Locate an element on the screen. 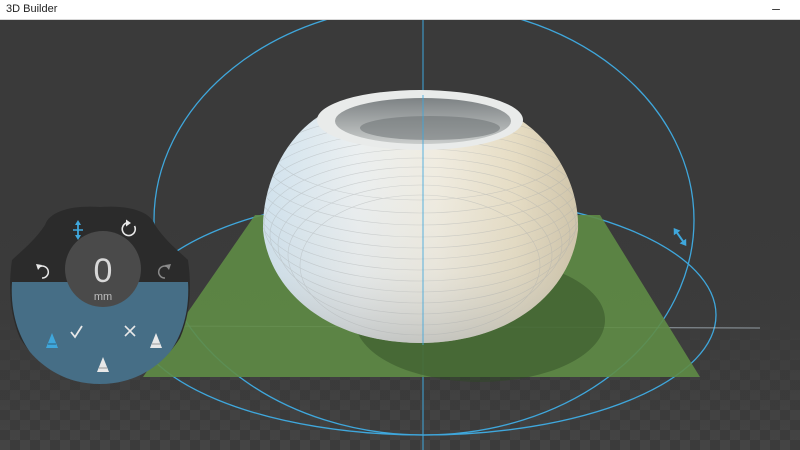 The height and width of the screenshot is (450, 800). minimize-button: – is located at coordinates (776, 9).